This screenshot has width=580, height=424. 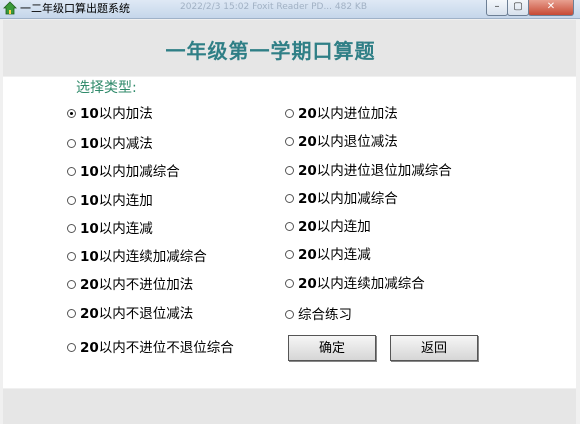 I want to click on radio-option: 20以内连减, so click(x=328, y=255).